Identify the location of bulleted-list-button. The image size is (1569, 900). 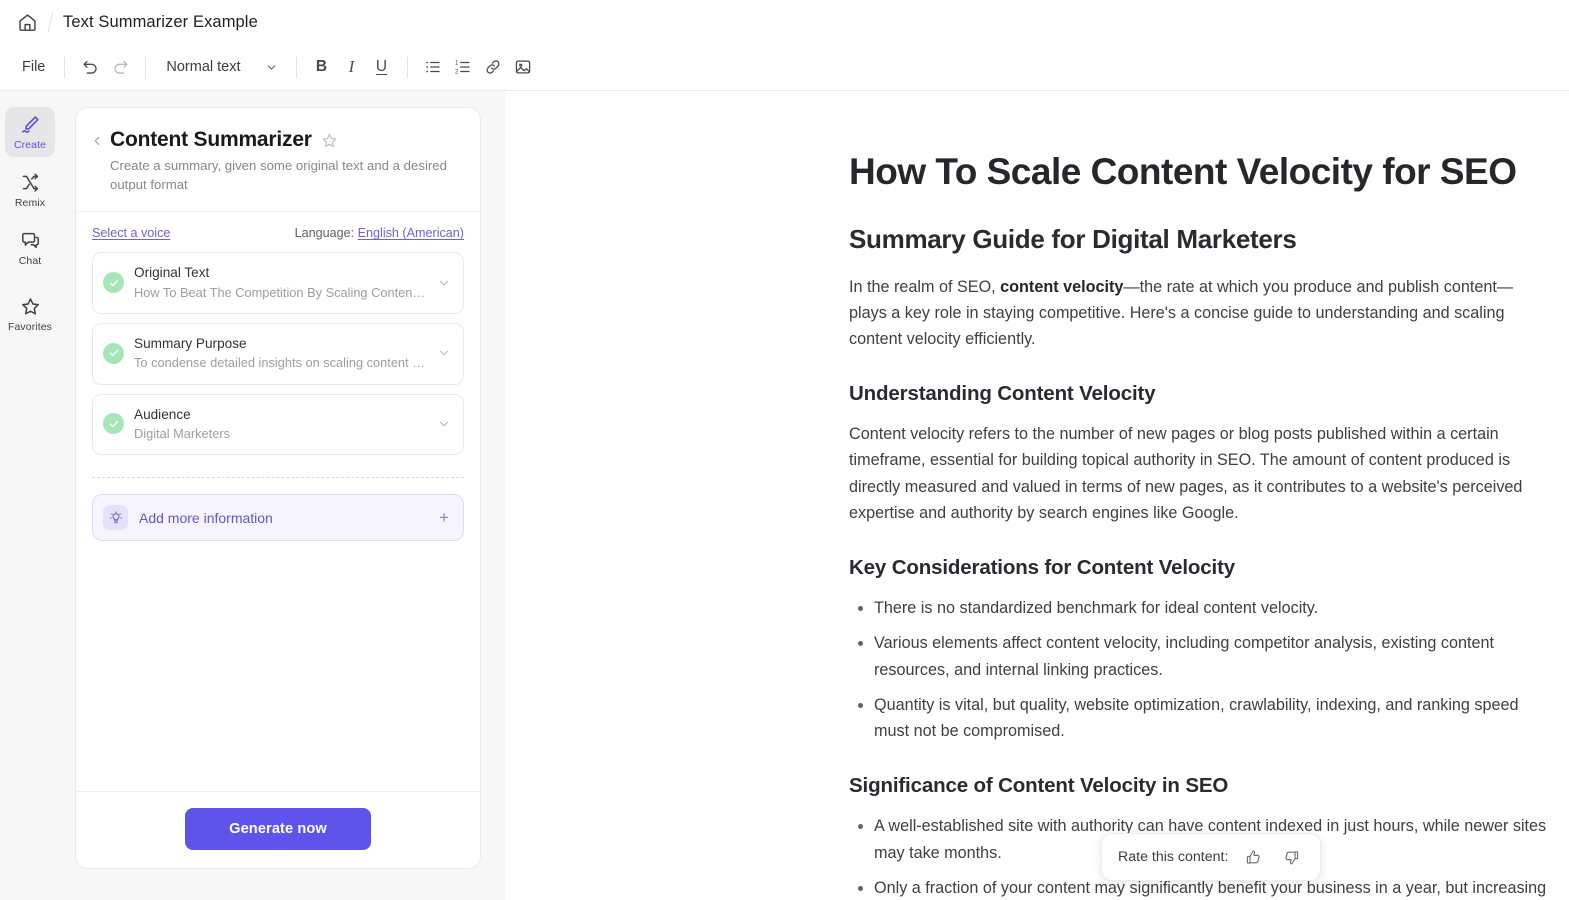
(433, 67).